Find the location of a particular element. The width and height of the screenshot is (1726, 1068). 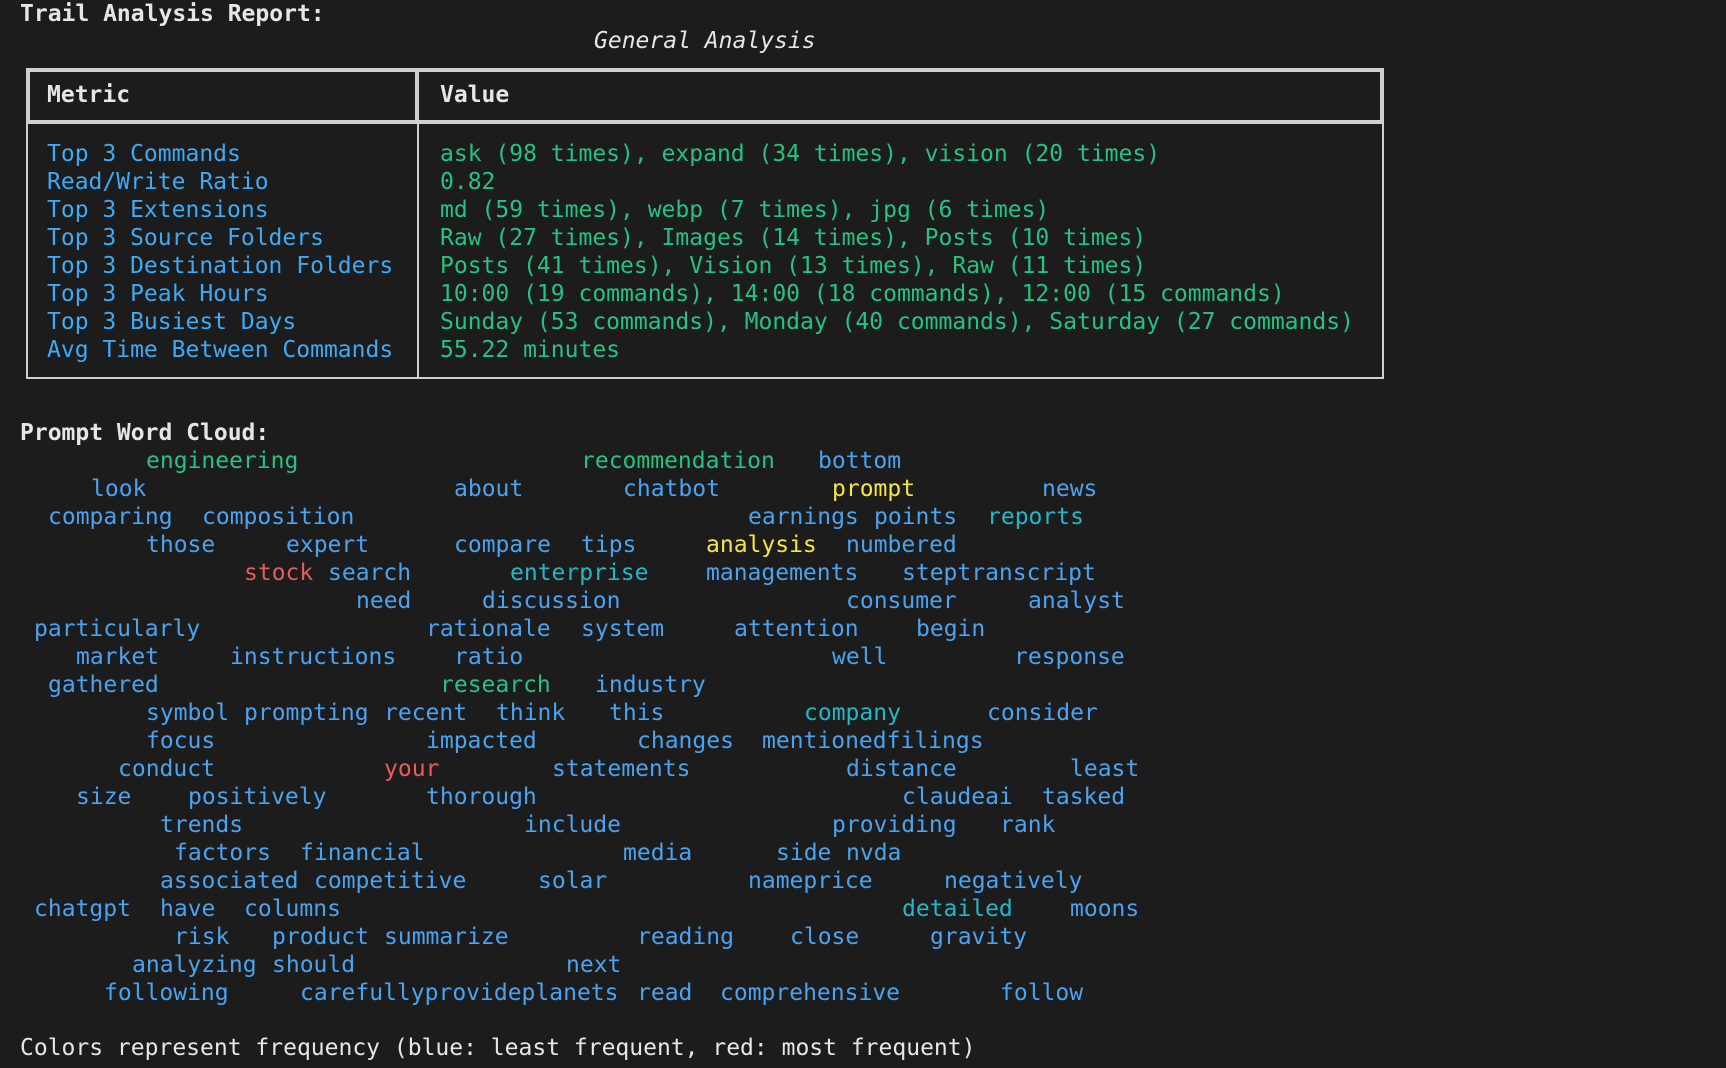

cloud-word: ratio is located at coordinates (489, 657).